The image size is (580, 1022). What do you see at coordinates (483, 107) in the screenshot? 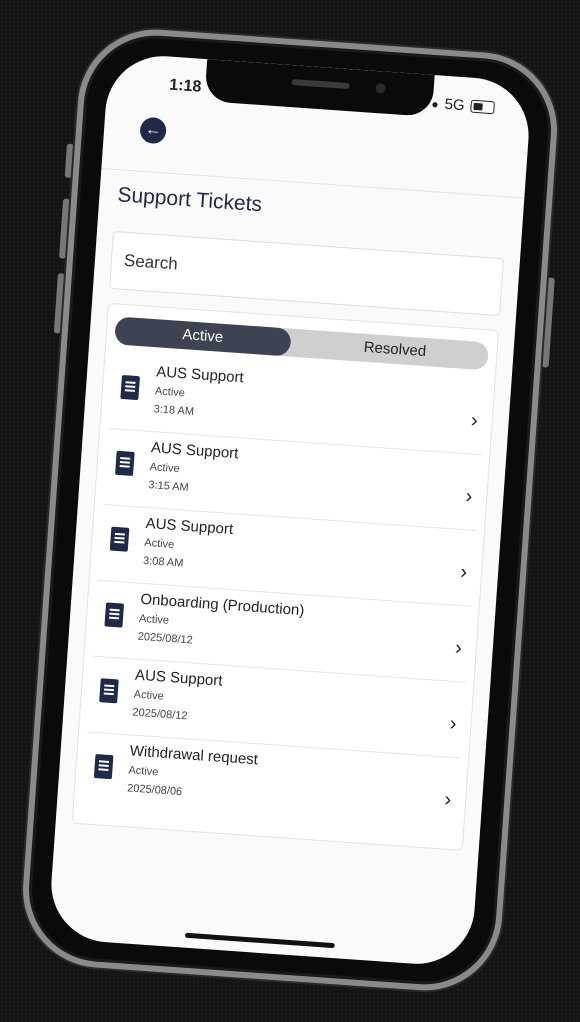
I see `battery-icon` at bounding box center [483, 107].